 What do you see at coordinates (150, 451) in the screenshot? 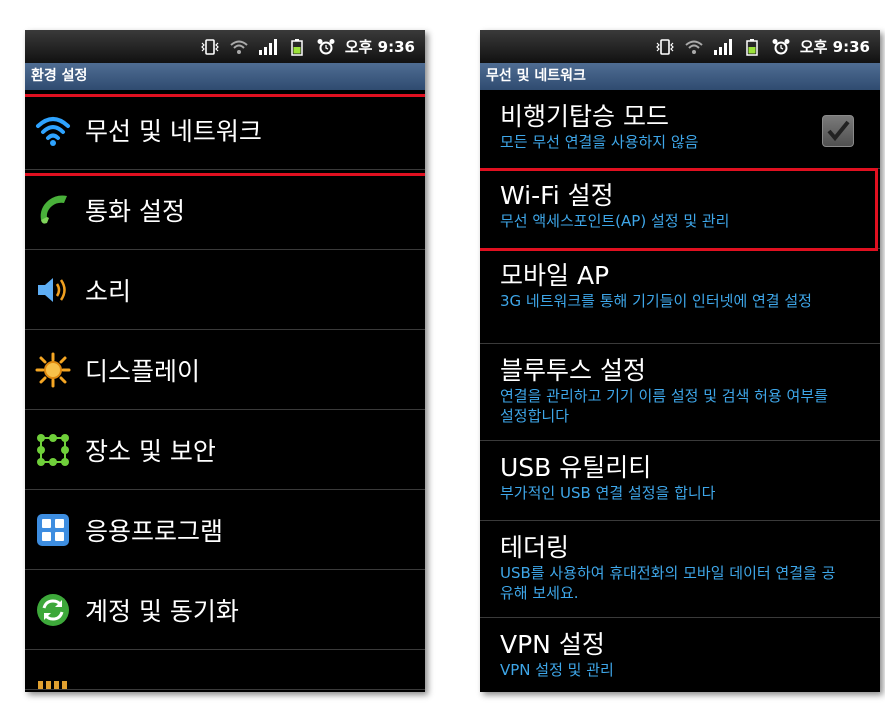
I see `settings-item-label: 장소 및 보안` at bounding box center [150, 451].